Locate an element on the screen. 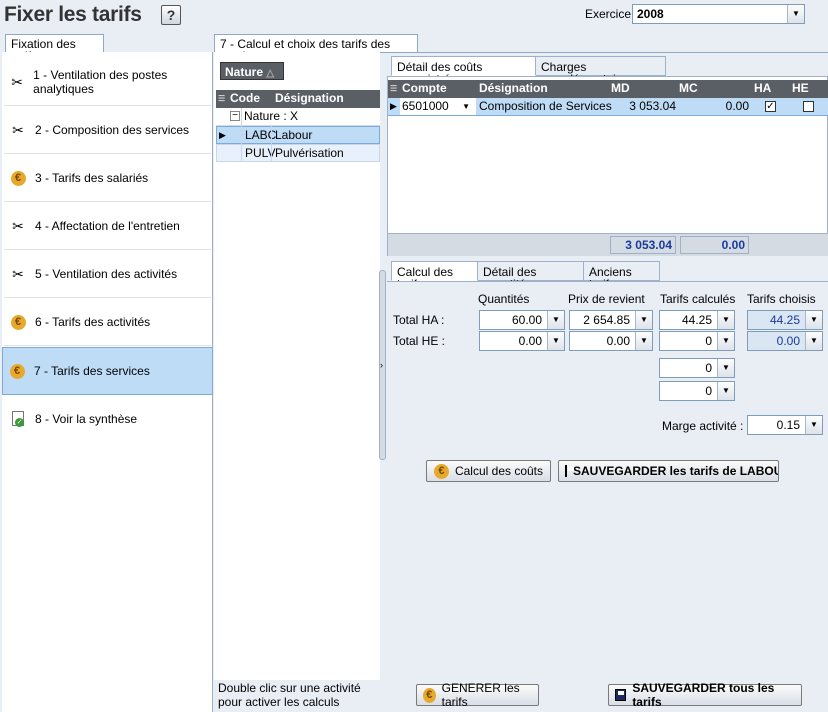 The width and height of the screenshot is (828, 712). tab-detail-quantites: Détail des quantités is located at coordinates (531, 275).